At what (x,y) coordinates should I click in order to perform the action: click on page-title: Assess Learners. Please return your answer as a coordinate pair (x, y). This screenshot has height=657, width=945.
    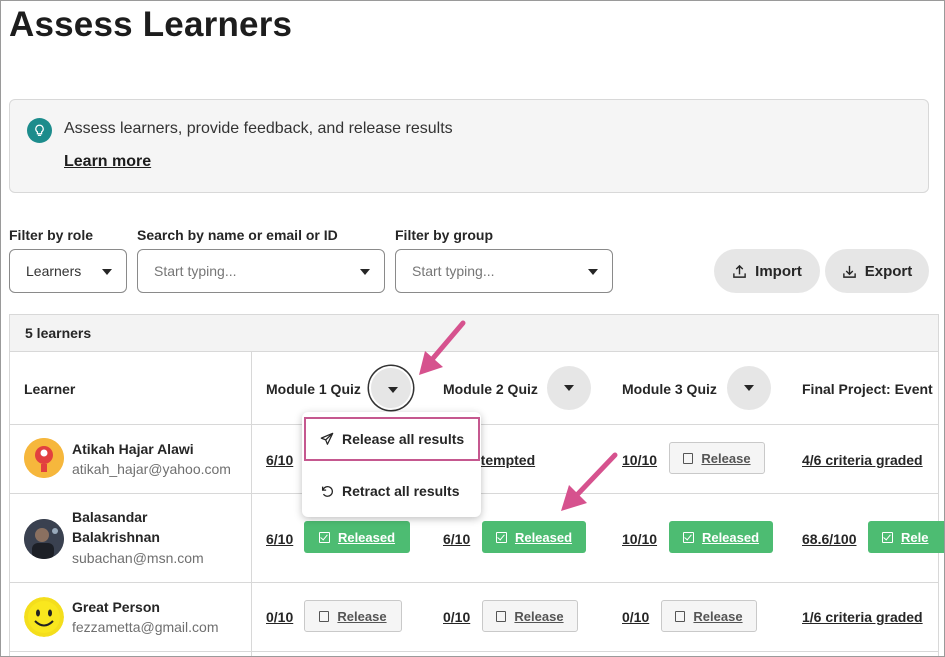
    Looking at the image, I should click on (151, 24).